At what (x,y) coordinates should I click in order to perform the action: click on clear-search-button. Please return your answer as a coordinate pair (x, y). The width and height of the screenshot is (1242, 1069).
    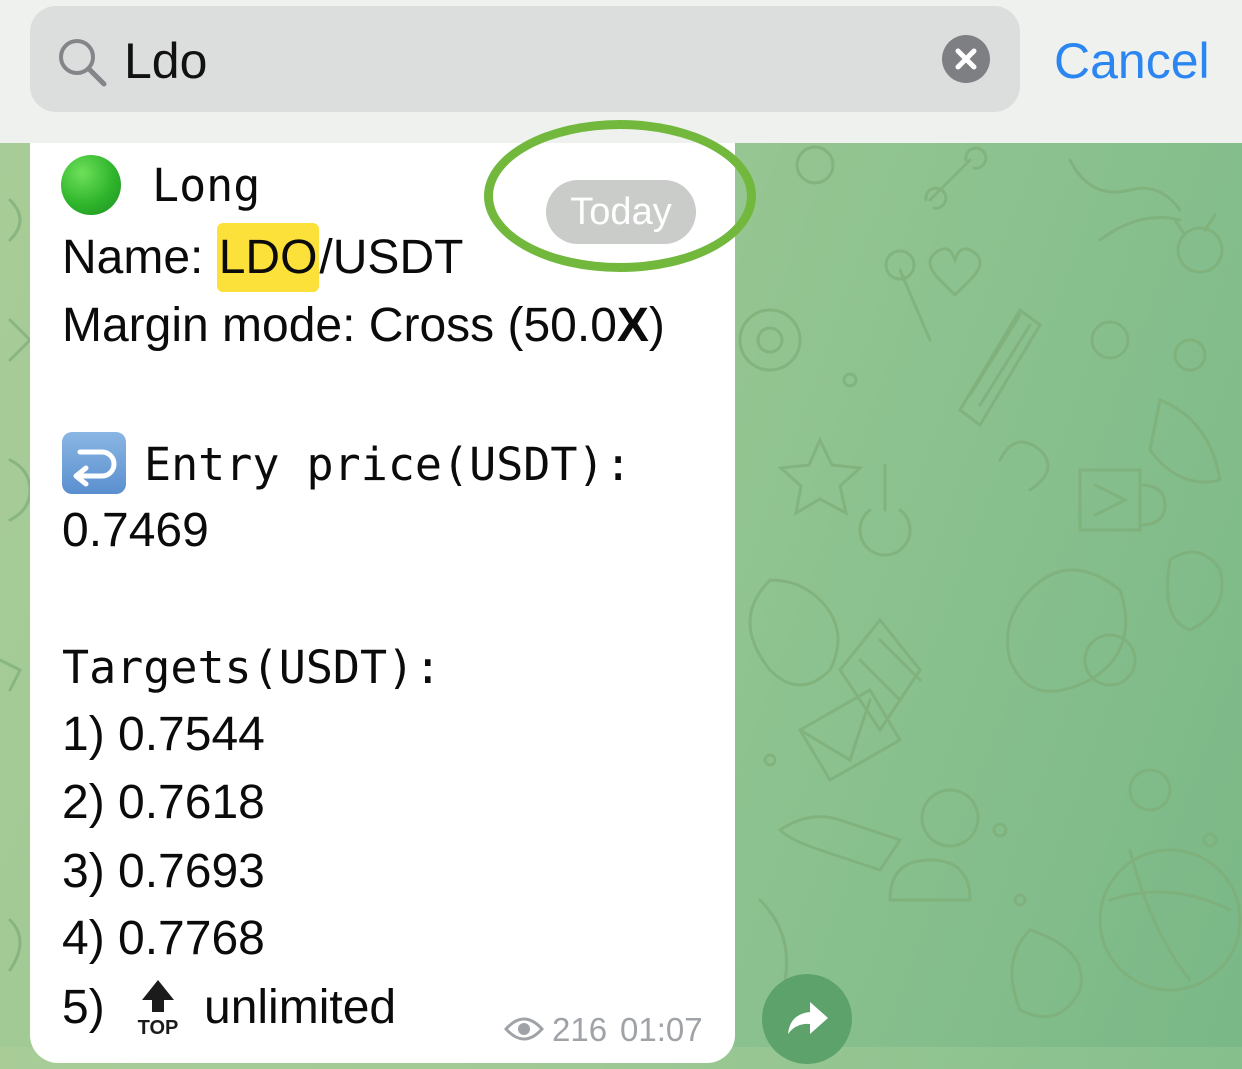
    Looking at the image, I should click on (966, 59).